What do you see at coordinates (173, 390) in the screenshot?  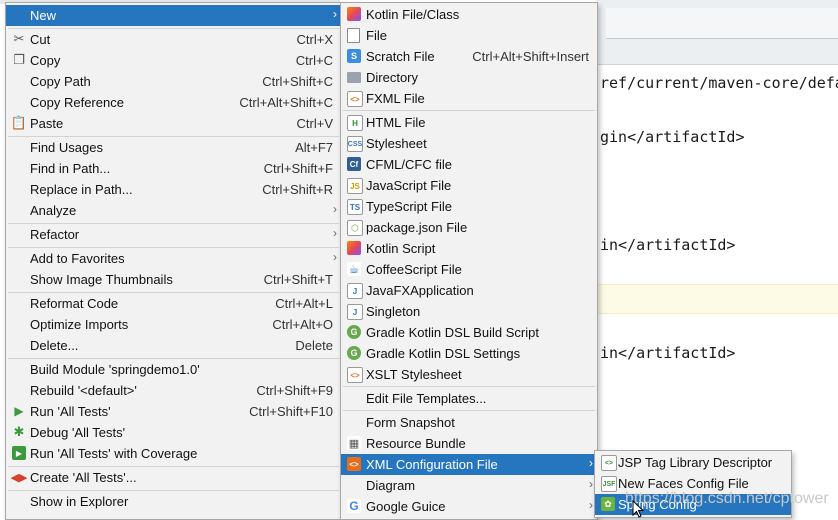 I see `menu-item-rebuild: Rebuild '<default>' Ctrl+Shift+F9` at bounding box center [173, 390].